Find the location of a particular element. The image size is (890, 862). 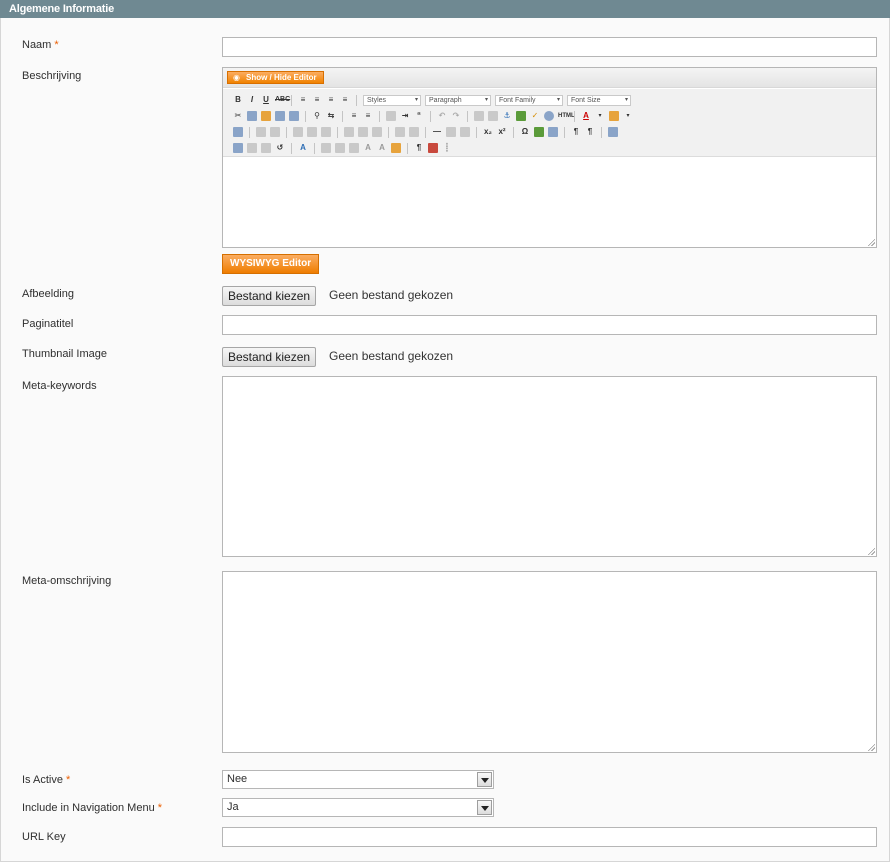

superscript-icon: x² is located at coordinates (502, 132).